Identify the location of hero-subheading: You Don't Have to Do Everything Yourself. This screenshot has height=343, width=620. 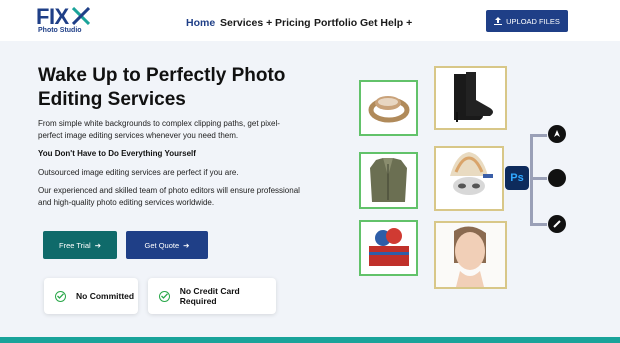
(117, 153).